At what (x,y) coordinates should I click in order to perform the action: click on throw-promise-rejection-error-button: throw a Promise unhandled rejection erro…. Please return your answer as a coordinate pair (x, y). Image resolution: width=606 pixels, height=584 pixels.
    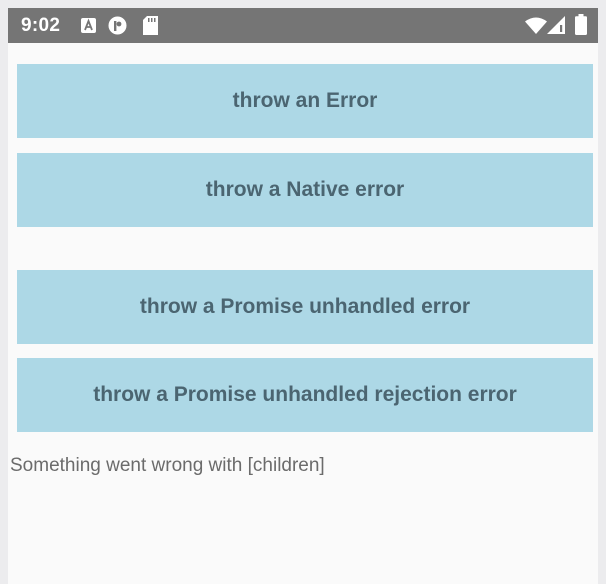
    Looking at the image, I should click on (305, 395).